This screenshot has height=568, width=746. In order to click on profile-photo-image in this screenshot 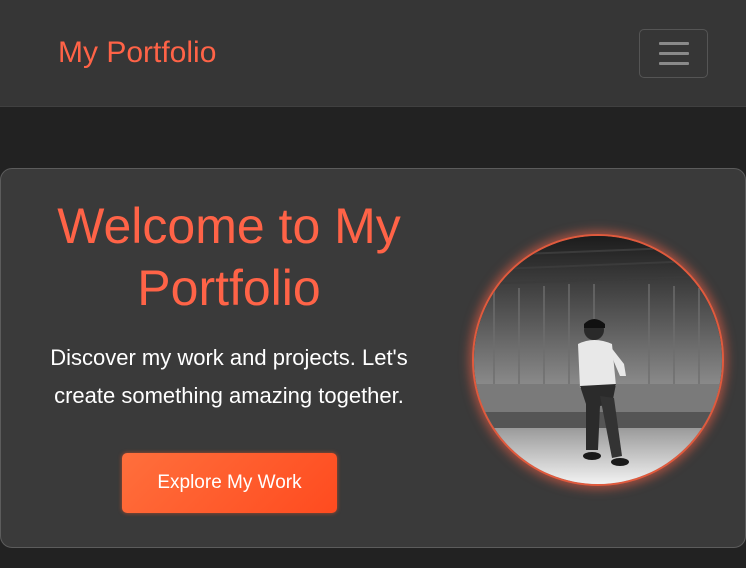, I will do `click(598, 360)`.